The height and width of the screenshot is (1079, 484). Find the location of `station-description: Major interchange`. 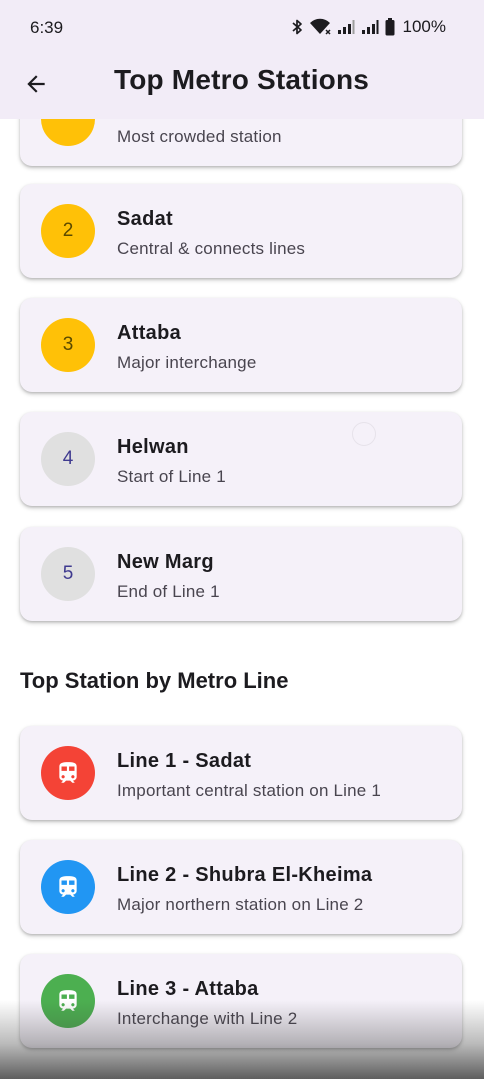

station-description: Major interchange is located at coordinates (187, 362).